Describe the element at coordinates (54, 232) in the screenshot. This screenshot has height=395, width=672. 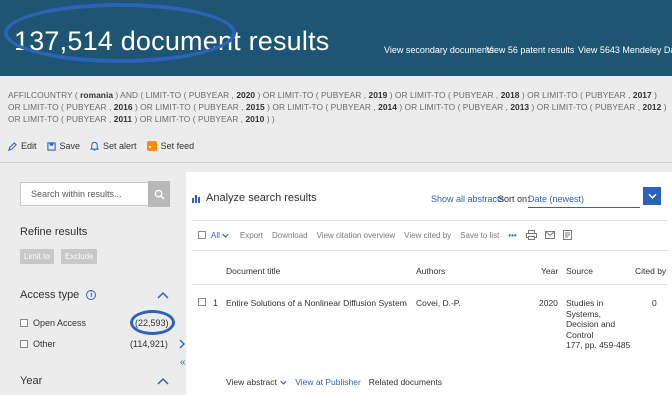
I see `refine-results-heading: Refine results` at that location.